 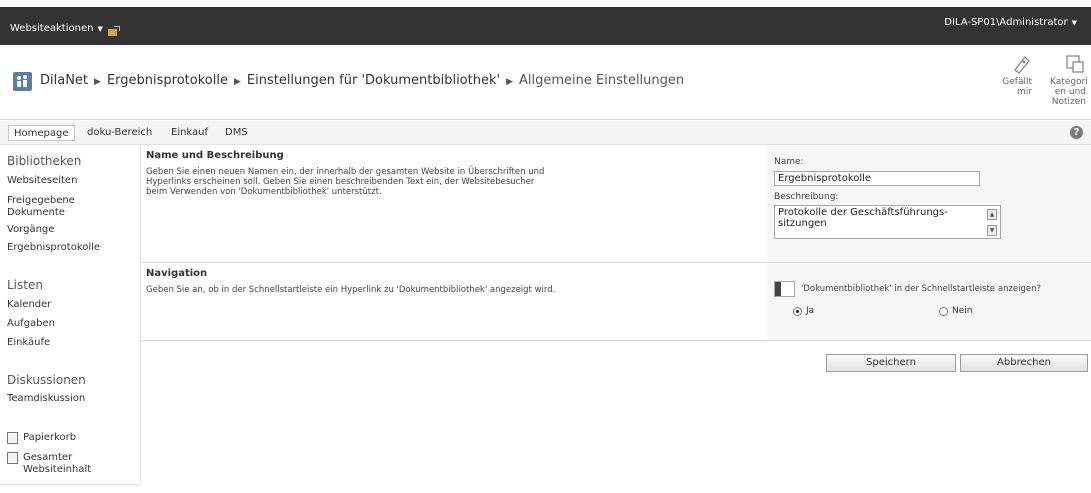 What do you see at coordinates (28, 343) in the screenshot?
I see `ql-item-einkaeufe: Einkäufe` at bounding box center [28, 343].